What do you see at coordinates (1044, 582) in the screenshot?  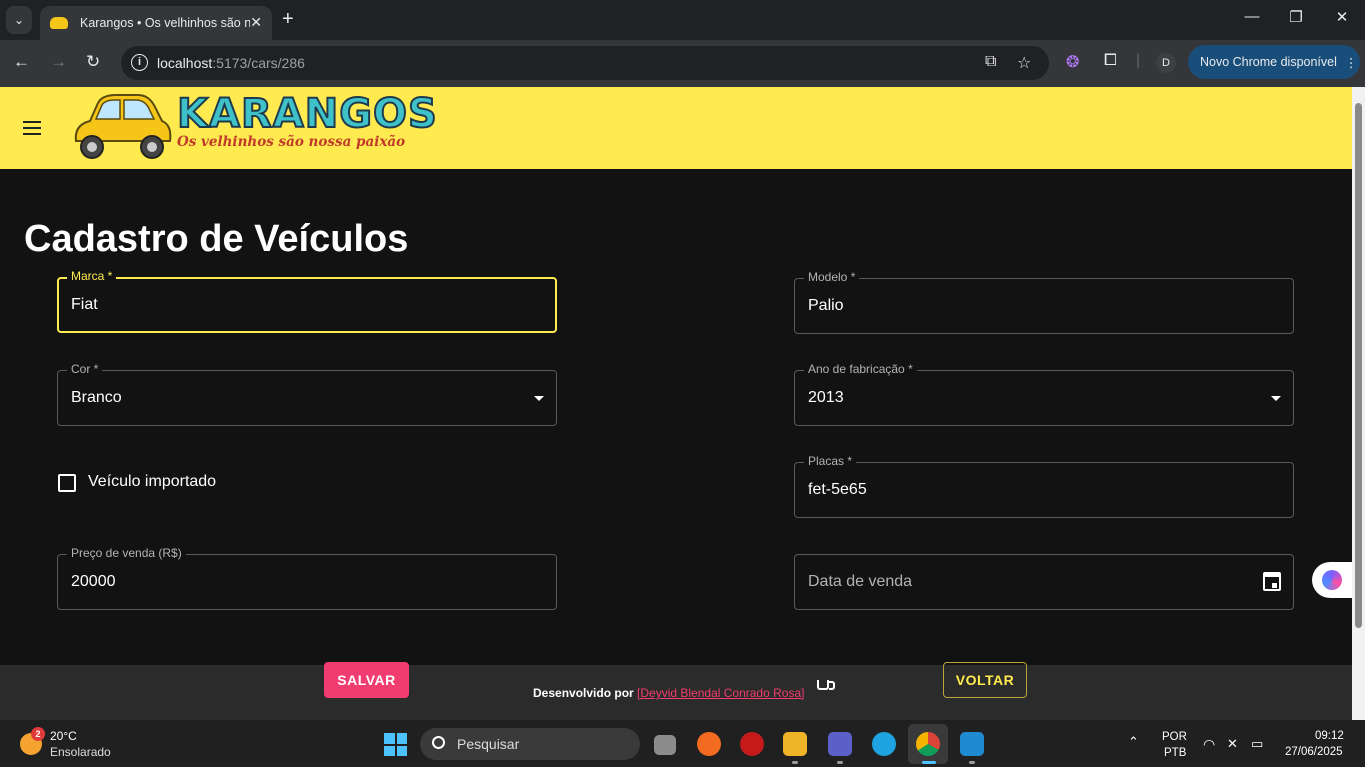 I see `data-venda-field: Data de venda` at bounding box center [1044, 582].